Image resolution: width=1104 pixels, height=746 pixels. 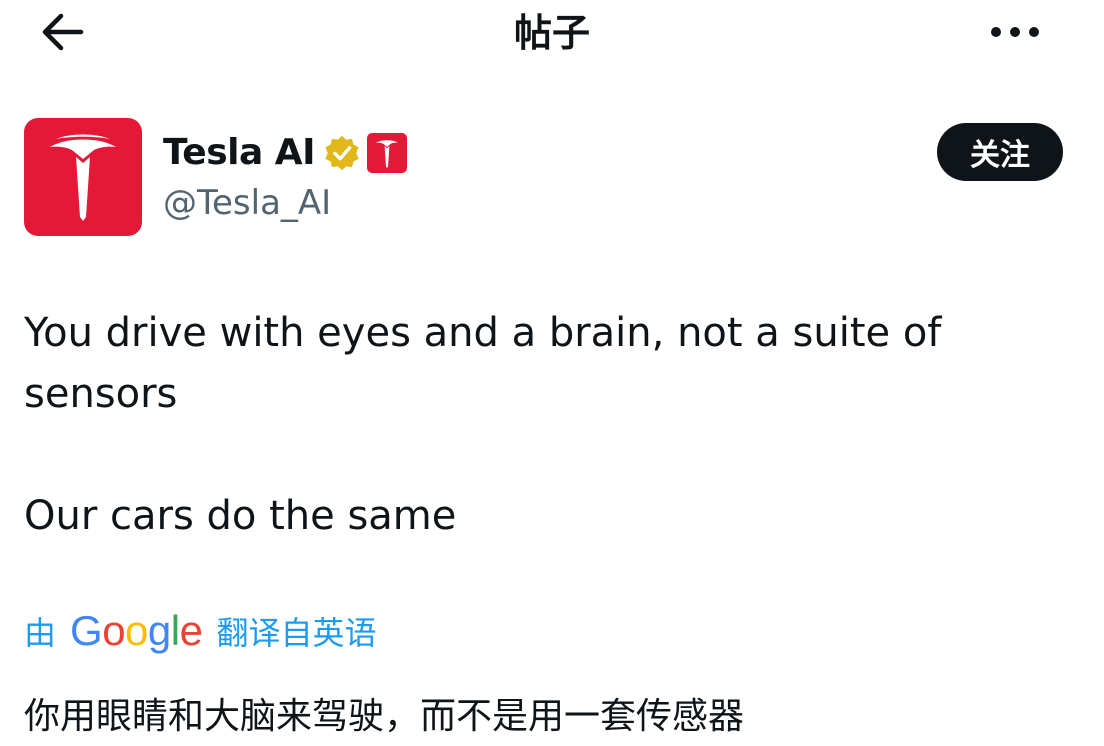 I want to click on translation-suffix: 翻译自英语, so click(x=296, y=633).